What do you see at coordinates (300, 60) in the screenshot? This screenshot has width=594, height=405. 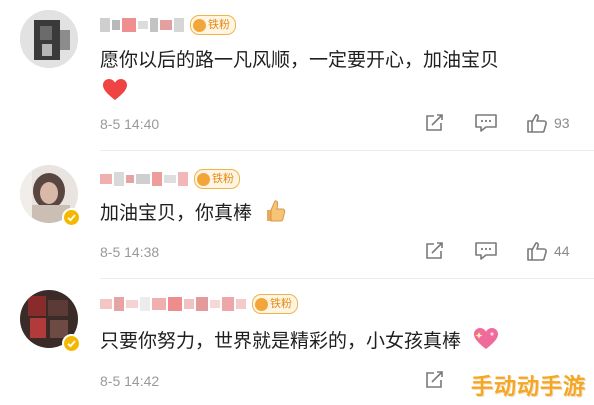 I see `comment-text: 愿你以后的路一凡风顺，一定要开心，加油宝贝` at bounding box center [300, 60].